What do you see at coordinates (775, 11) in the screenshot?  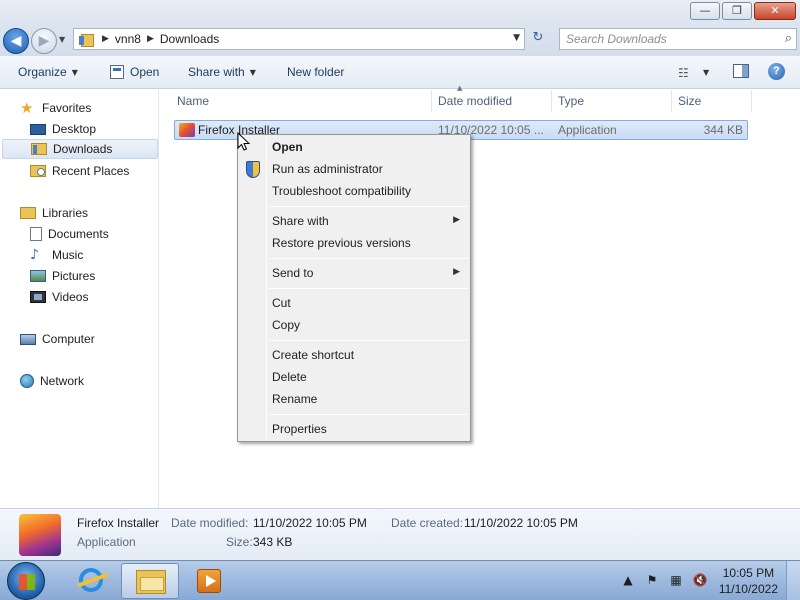 I see `close-button: ✕` at bounding box center [775, 11].